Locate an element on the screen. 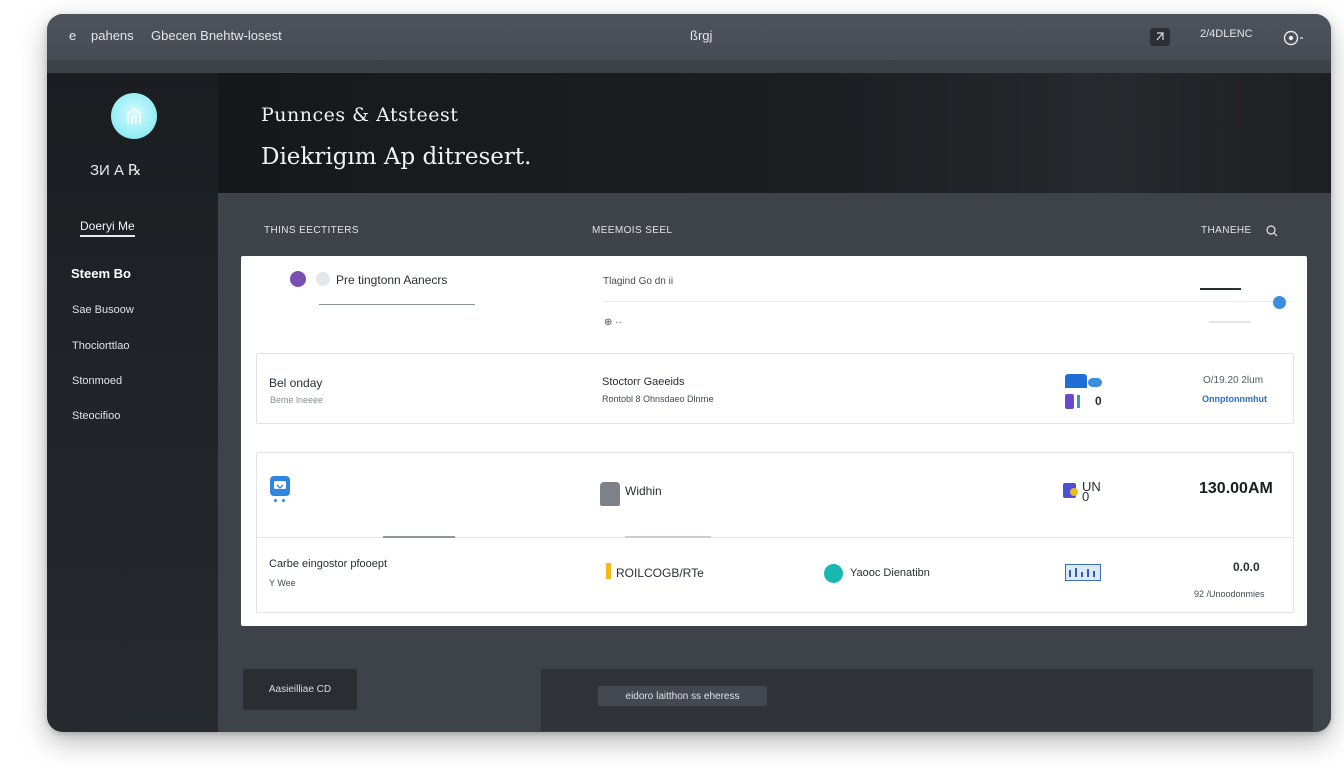 This screenshot has width=1344, height=768. card1-blue-line-icon is located at coordinates (1078, 401).